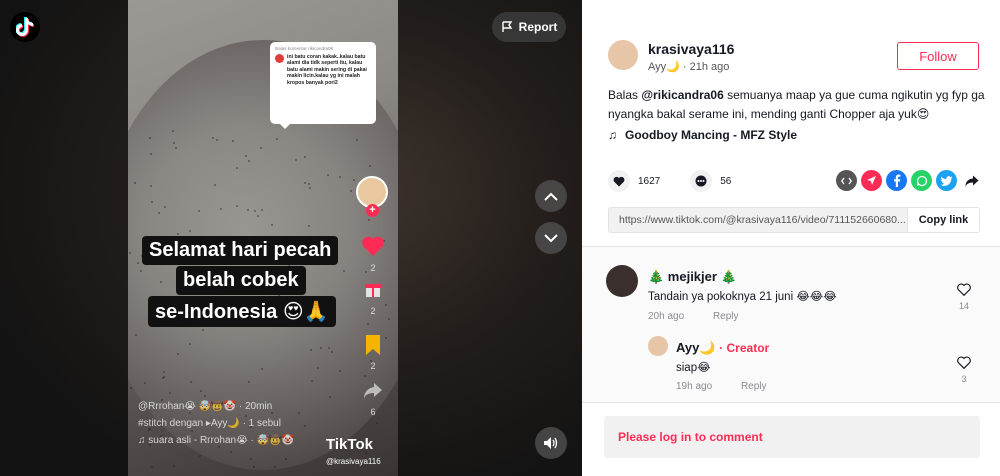 The image size is (1000, 476). Describe the element at coordinates (373, 311) in the screenshot. I see `comment-count-small: 2` at that location.